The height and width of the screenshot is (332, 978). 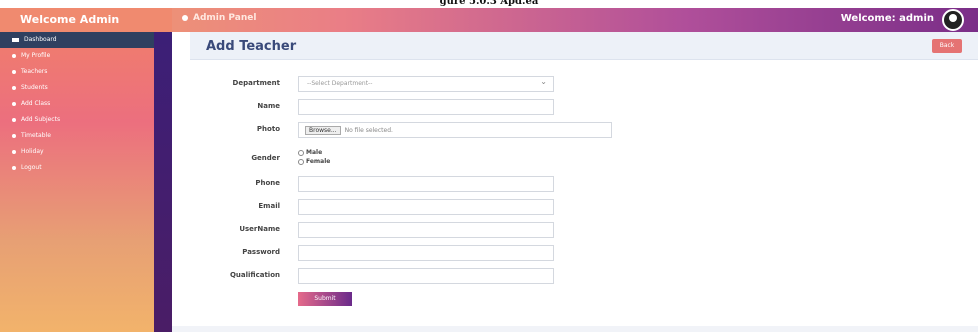 What do you see at coordinates (318, 161) in the screenshot?
I see `gender-female-label: Female` at bounding box center [318, 161].